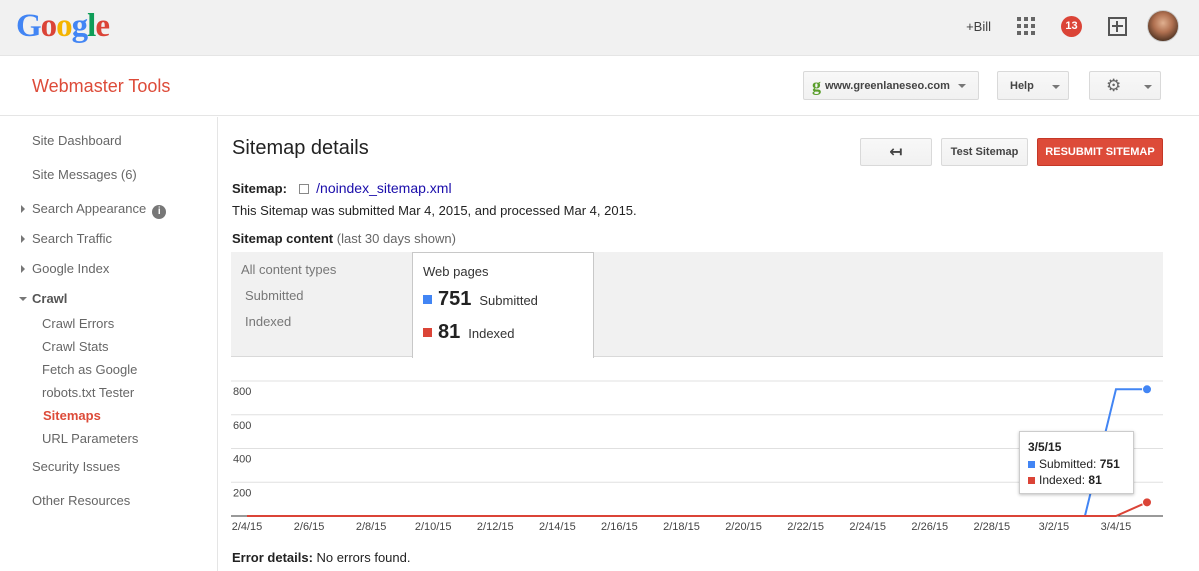 The width and height of the screenshot is (1199, 571). I want to click on tooltip-date: 3/5/15, so click(1045, 447).